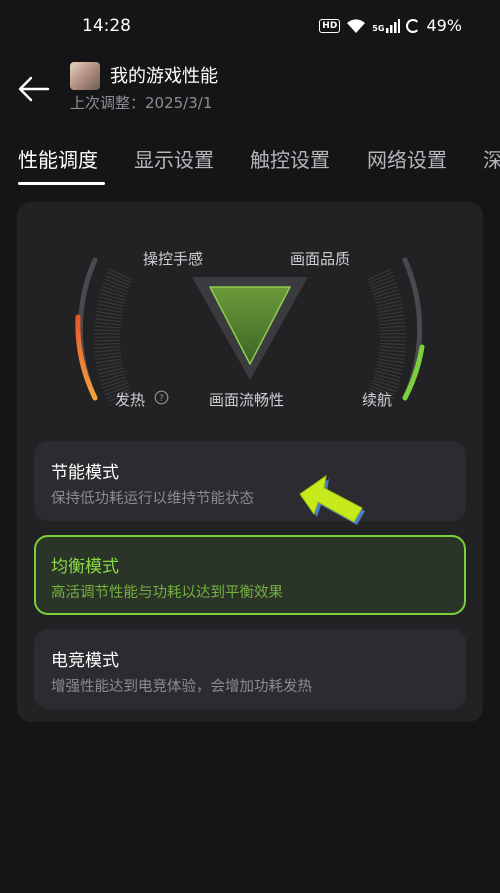 This screenshot has height=893, width=500. Describe the element at coordinates (444, 25) in the screenshot. I see `battery-percent: 49%` at that location.